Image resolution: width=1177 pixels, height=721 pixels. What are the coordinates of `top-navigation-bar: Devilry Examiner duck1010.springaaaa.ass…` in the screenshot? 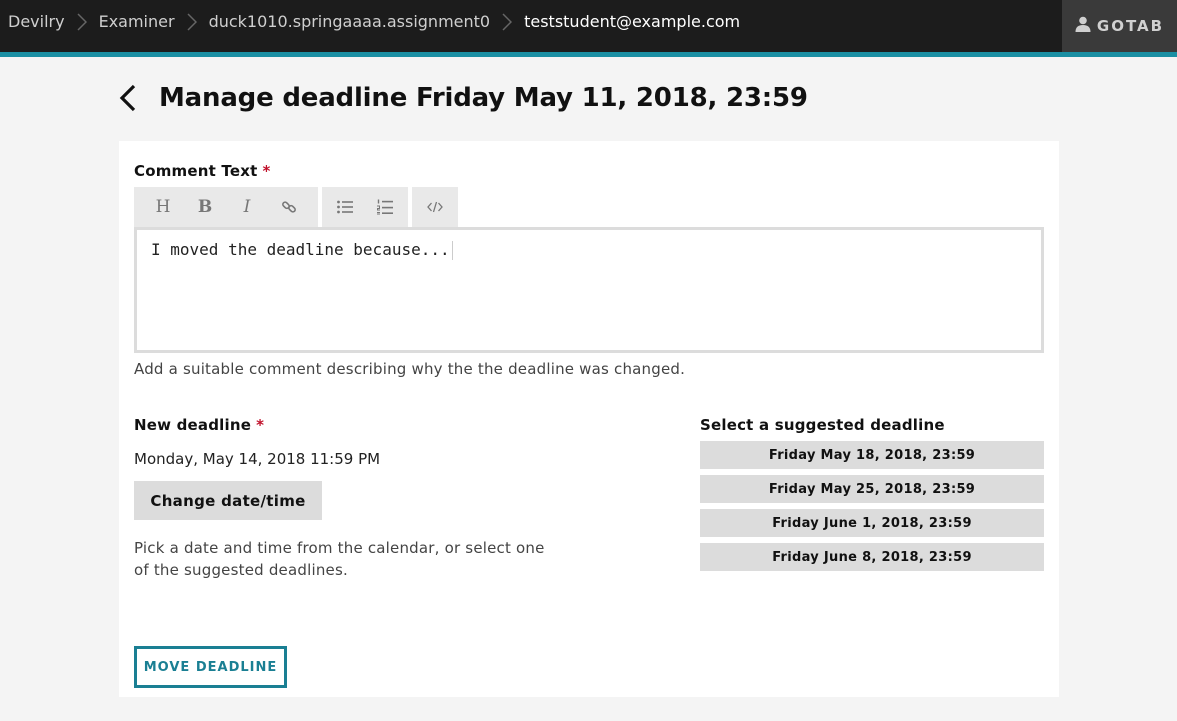 It's located at (588, 26).